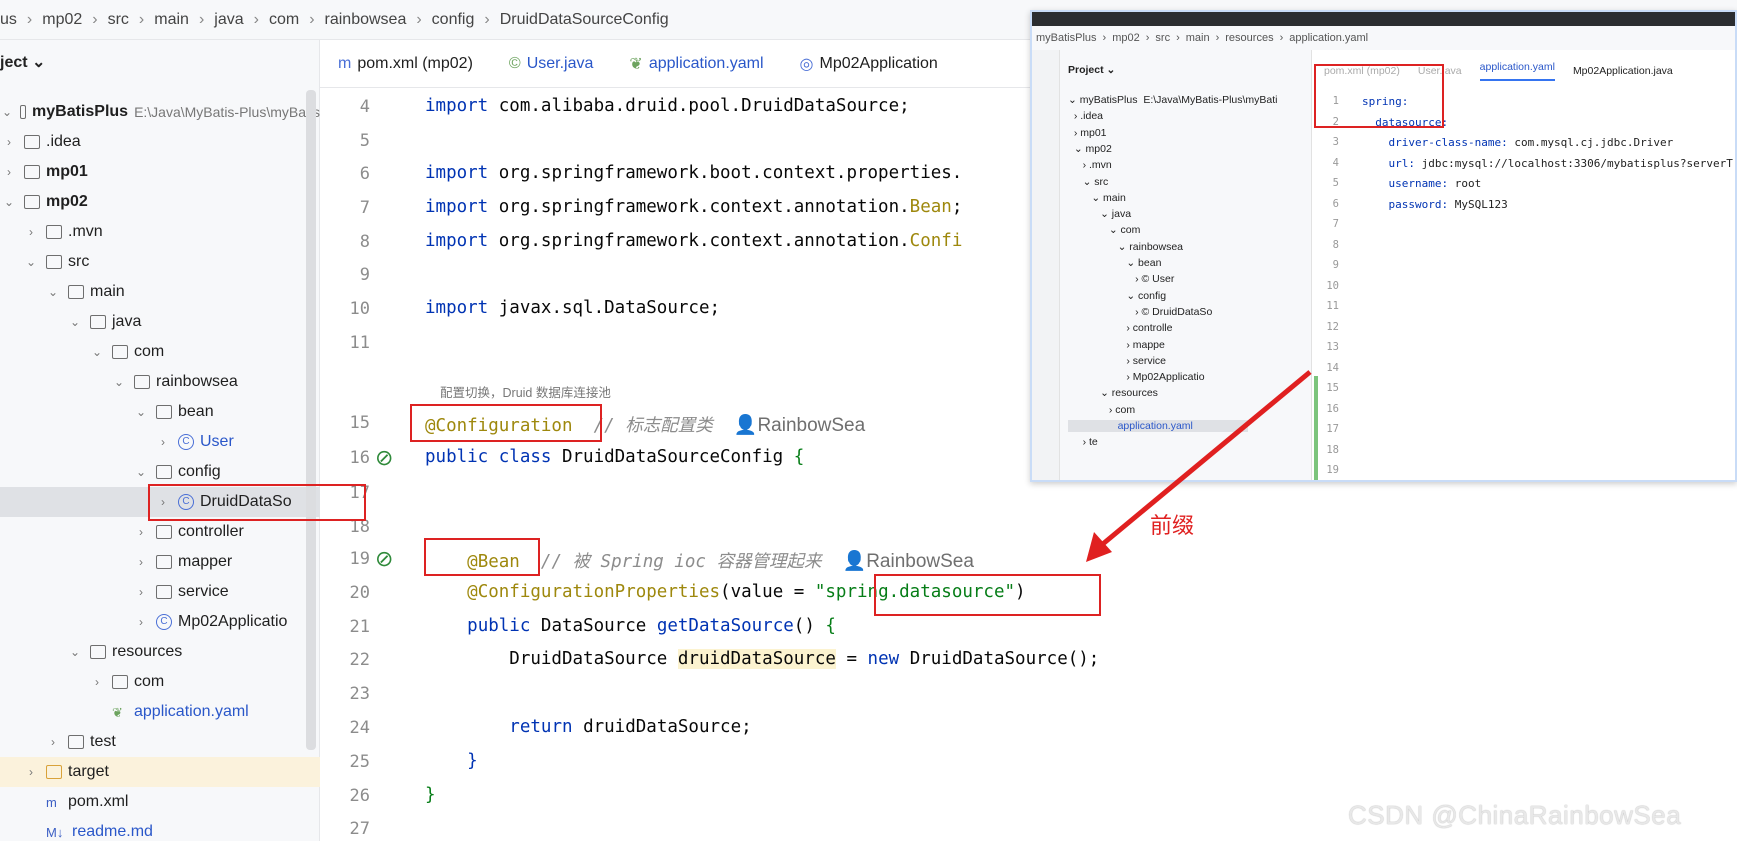 The width and height of the screenshot is (1737, 847). What do you see at coordinates (584, 20) in the screenshot?
I see `breadcrumb-item: DruidDataSourceConfig` at bounding box center [584, 20].